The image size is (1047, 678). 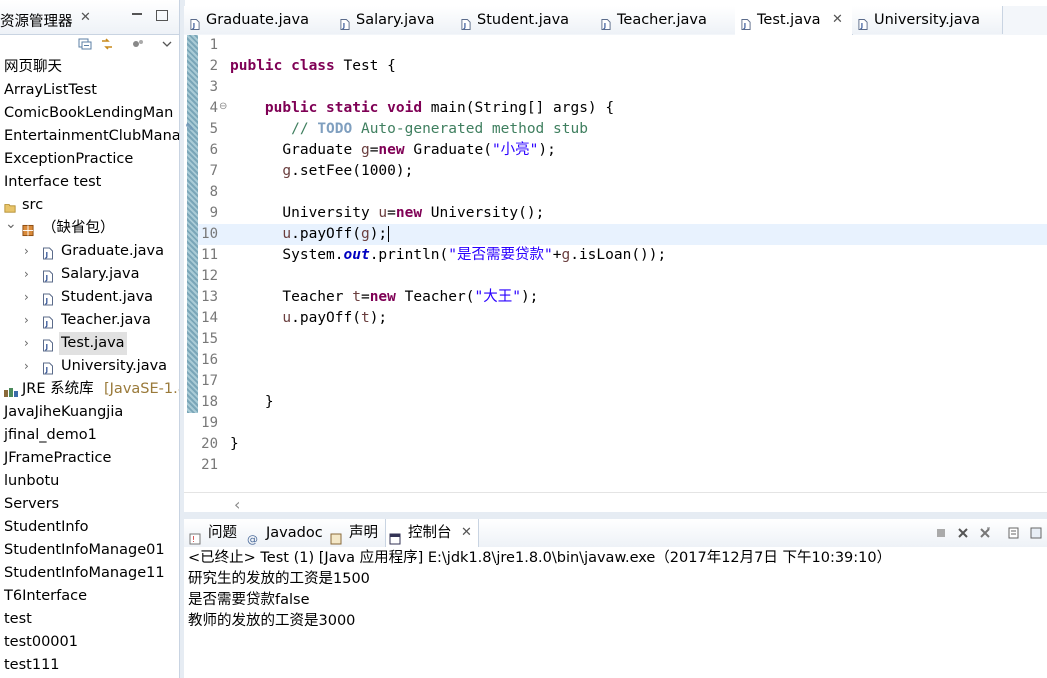 What do you see at coordinates (89, 527) in the screenshot?
I see `tree-item: StudentInfo` at bounding box center [89, 527].